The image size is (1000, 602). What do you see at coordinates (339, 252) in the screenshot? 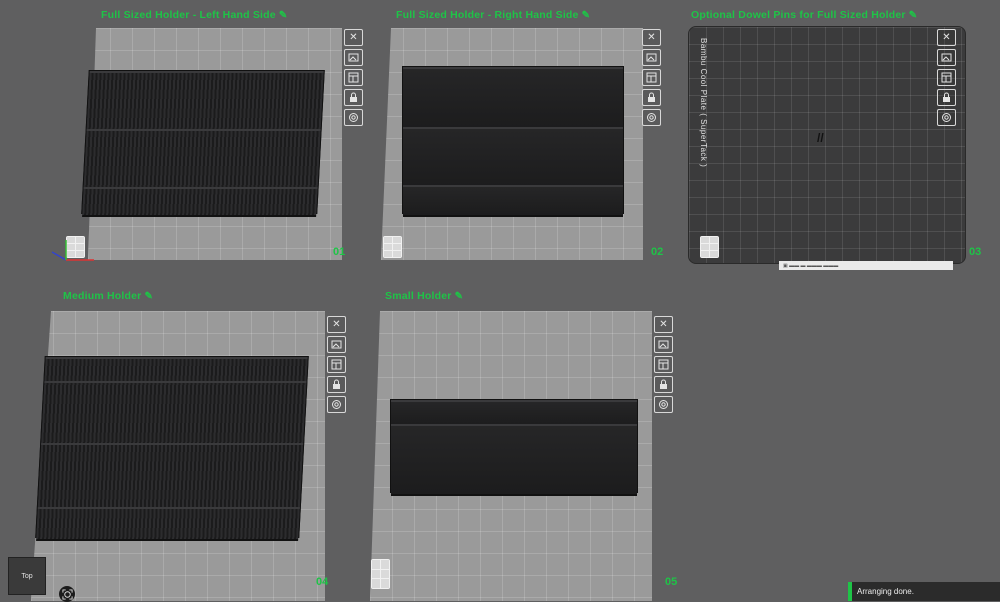
I see `plate-number-1: 01` at bounding box center [339, 252].